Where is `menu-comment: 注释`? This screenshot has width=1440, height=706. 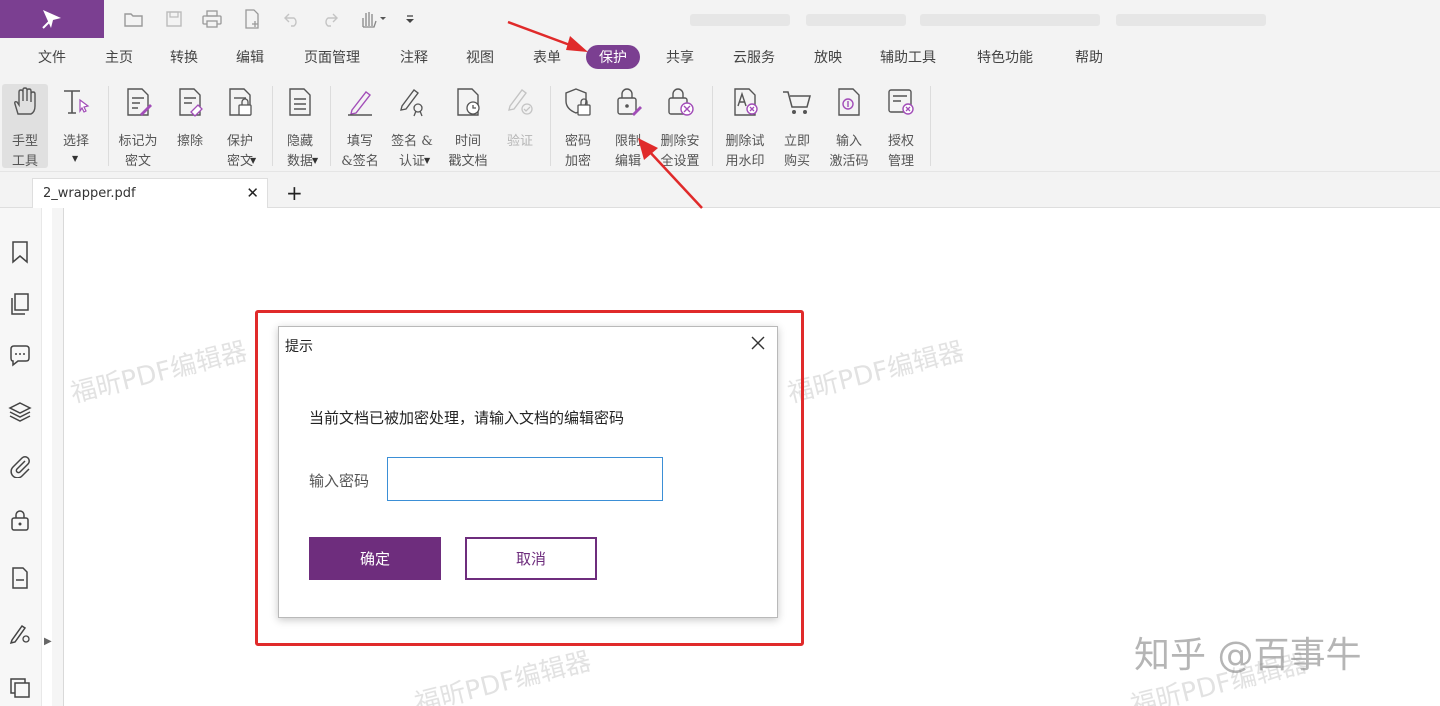
menu-comment: 注释 is located at coordinates (414, 57).